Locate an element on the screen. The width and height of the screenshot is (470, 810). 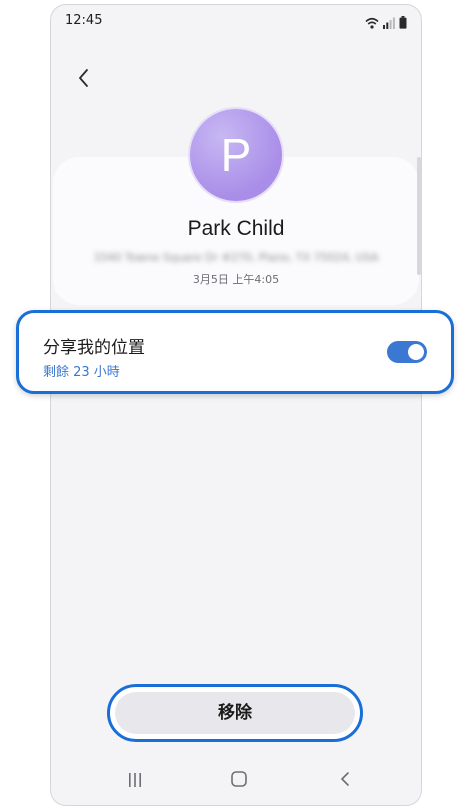
share-location-row: 分享我的位置 剩餘 23 小時 is located at coordinates (235, 352).